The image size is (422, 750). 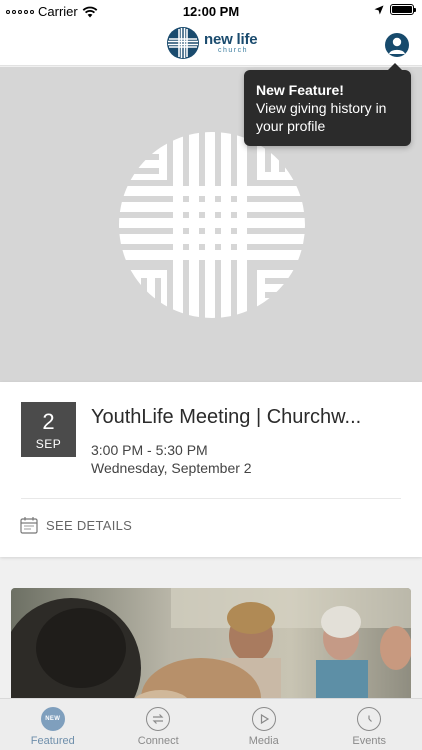 I want to click on user-profile-icon, so click(x=397, y=45).